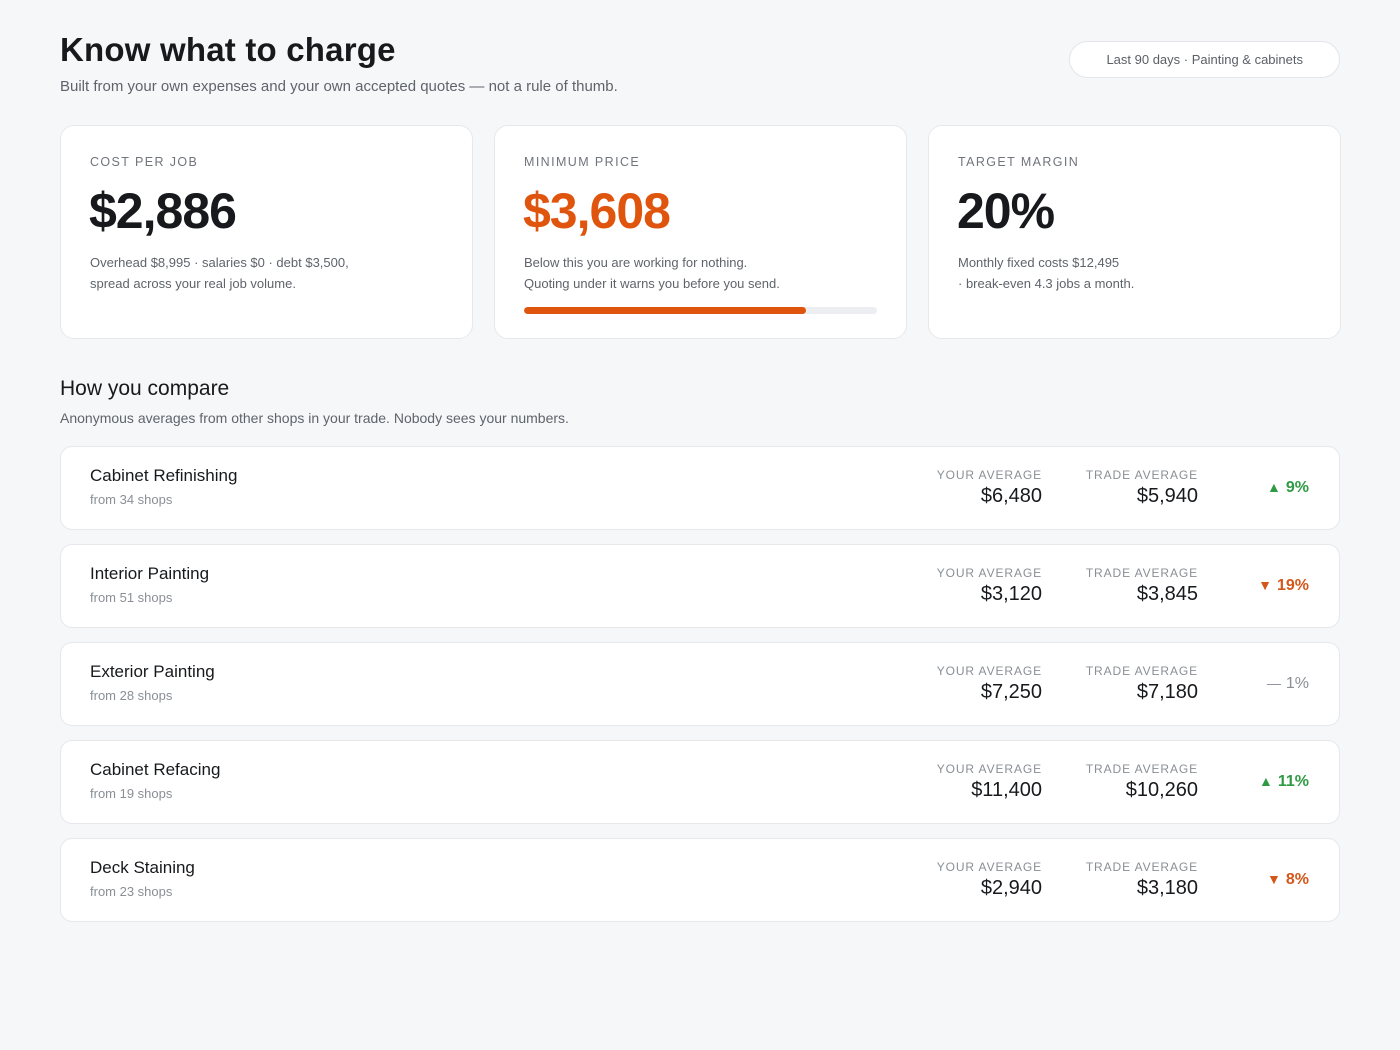 The height and width of the screenshot is (1050, 1400). I want to click on trade-average: TRADE AVERAGE $7,180, so click(1142, 684).